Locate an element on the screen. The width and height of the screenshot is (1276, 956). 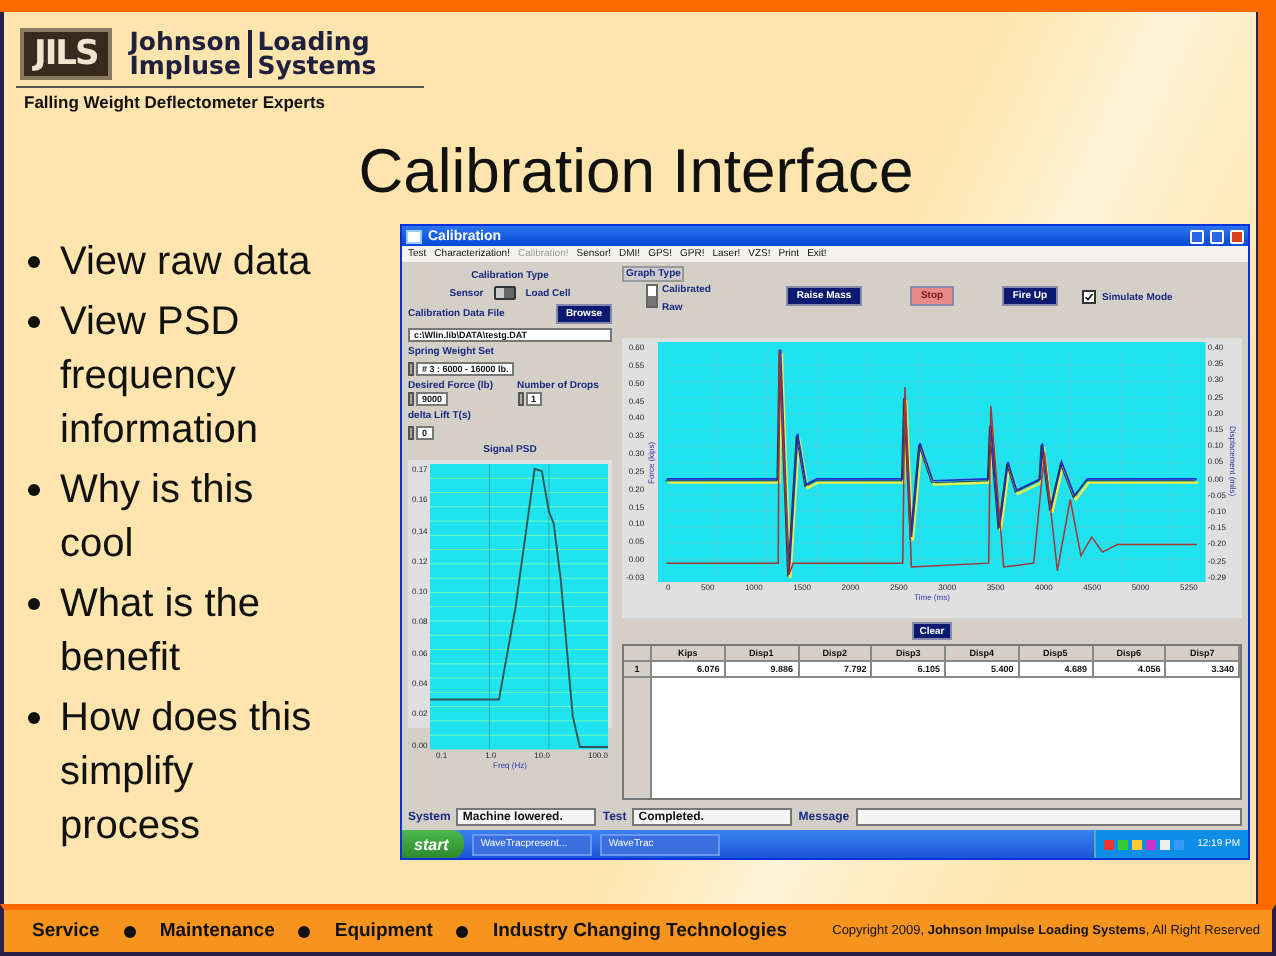
bullet-text: View PSD frequency information is located at coordinates (160, 377).